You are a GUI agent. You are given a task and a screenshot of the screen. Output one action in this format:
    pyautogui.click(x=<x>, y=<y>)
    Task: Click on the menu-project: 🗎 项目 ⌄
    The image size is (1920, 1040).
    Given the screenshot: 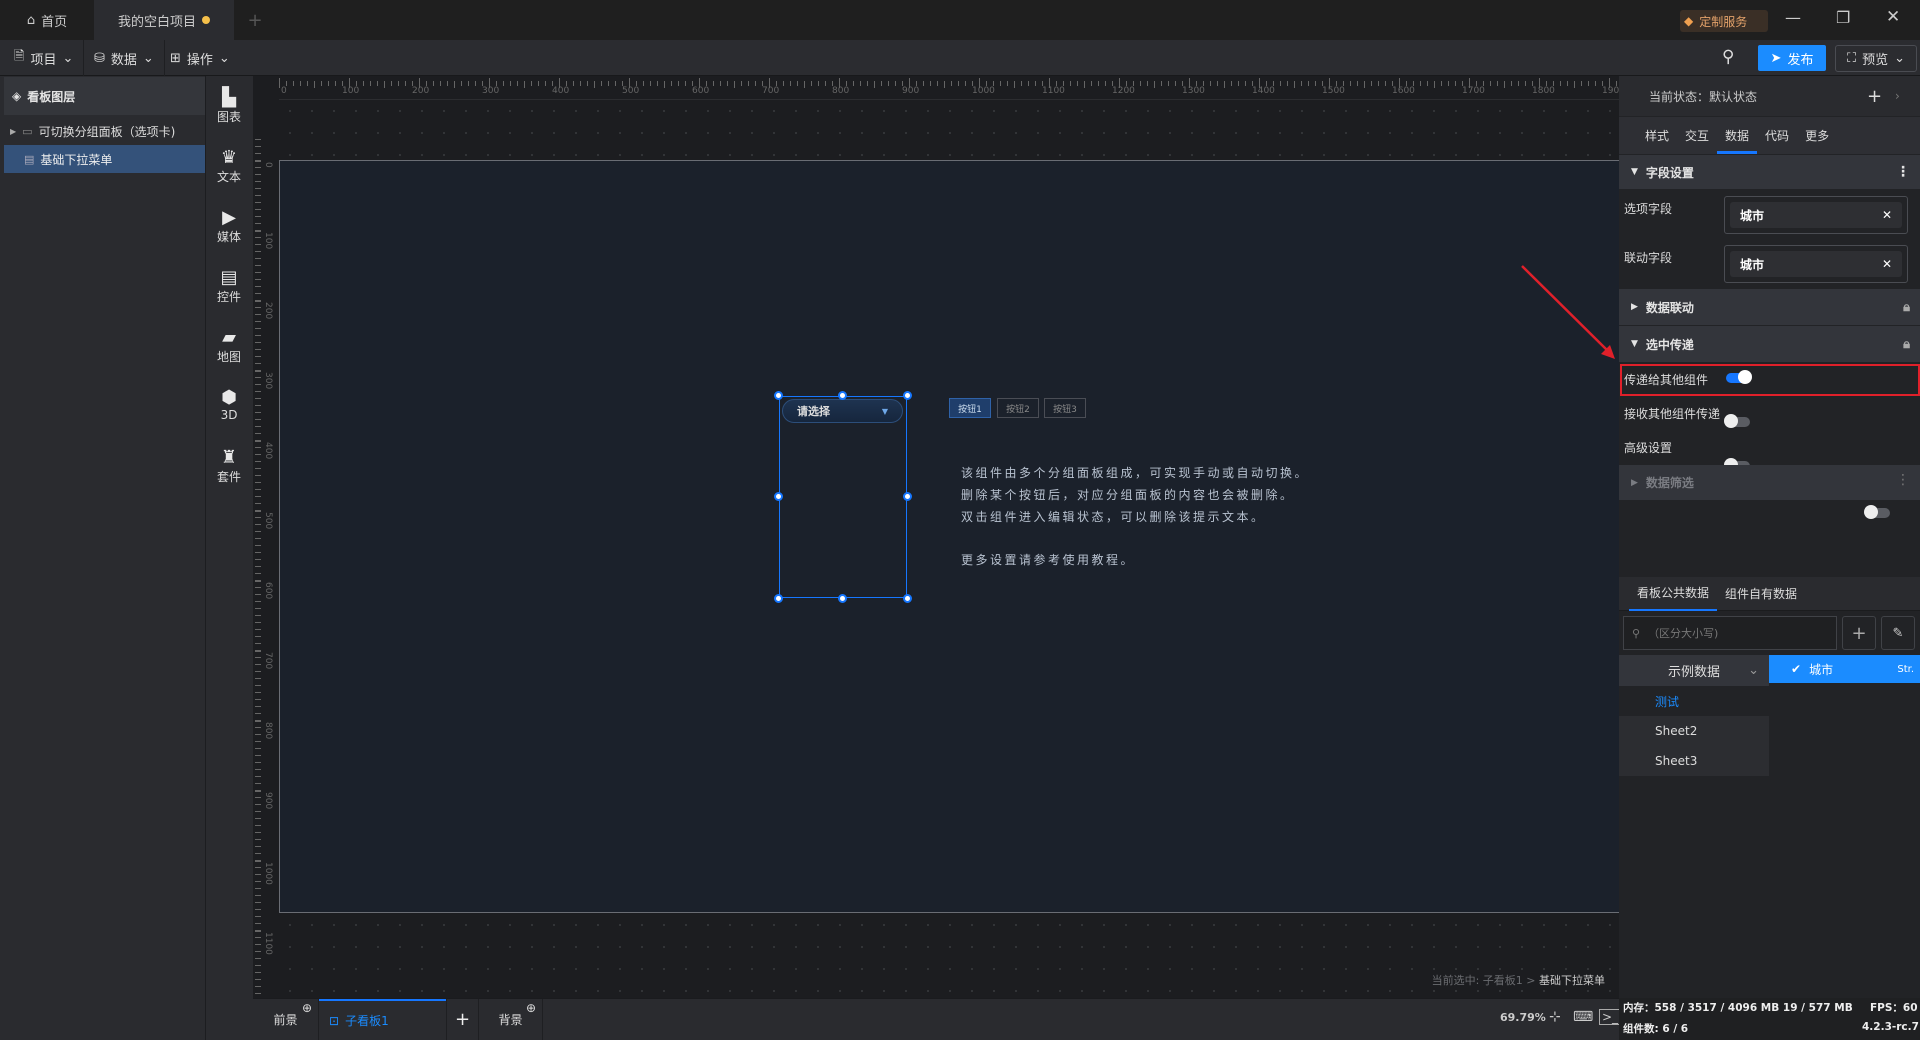 What is the action you would take?
    pyautogui.click(x=44, y=58)
    